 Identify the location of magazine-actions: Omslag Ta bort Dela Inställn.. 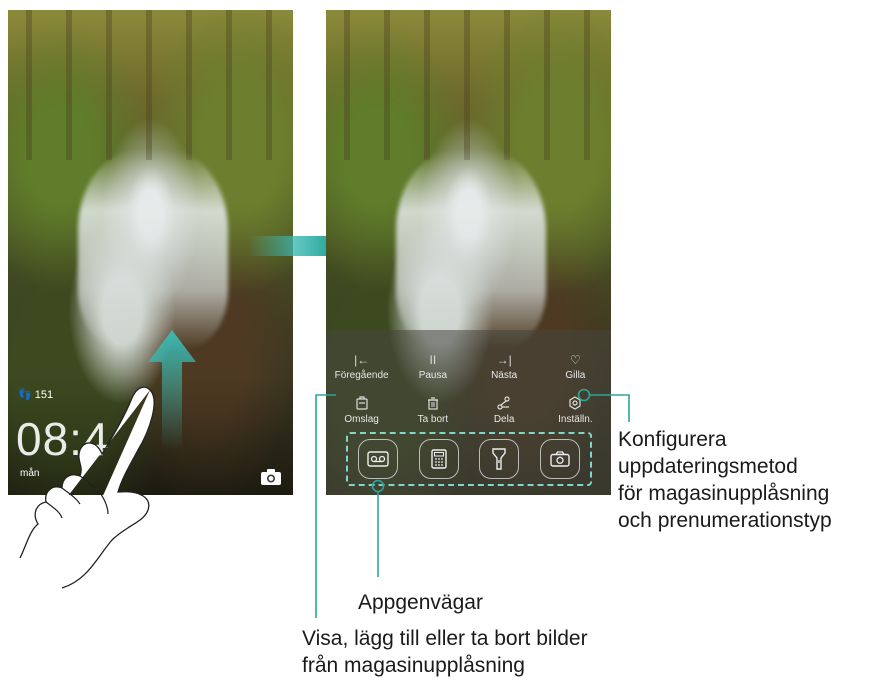
(468, 410).